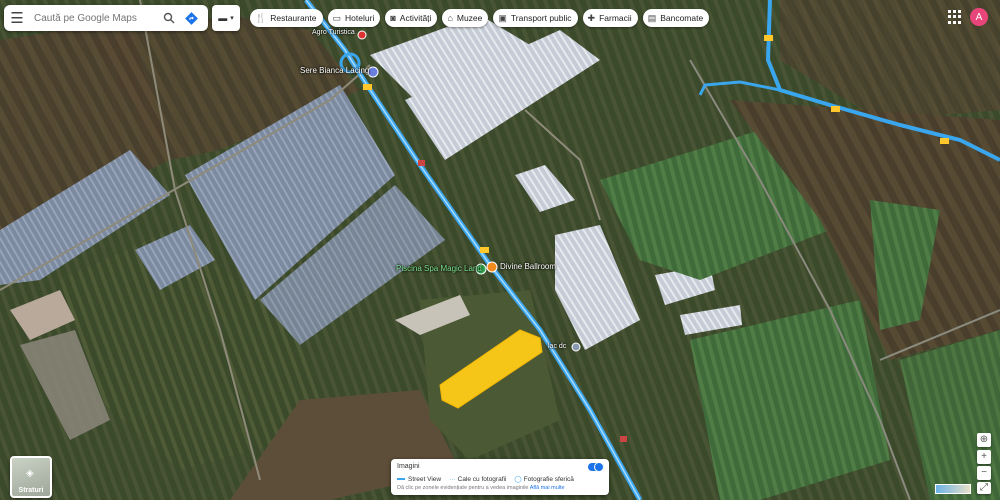 This screenshot has height=500, width=1000. What do you see at coordinates (334, 70) in the screenshot?
I see `place-label-sere: Sere Bianca Lacing` at bounding box center [334, 70].